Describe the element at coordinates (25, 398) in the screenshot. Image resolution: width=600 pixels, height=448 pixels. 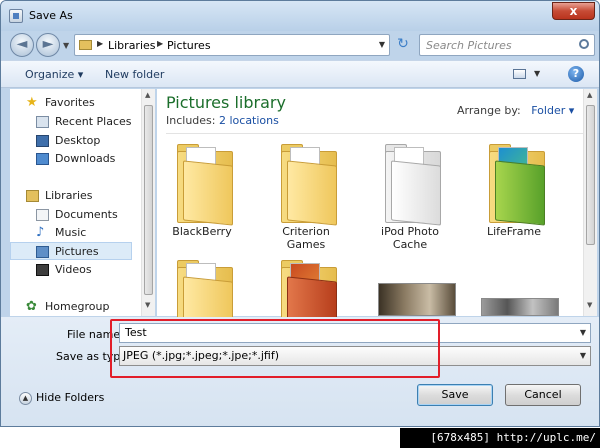
I see `chevron-up-icon: ▲` at that location.